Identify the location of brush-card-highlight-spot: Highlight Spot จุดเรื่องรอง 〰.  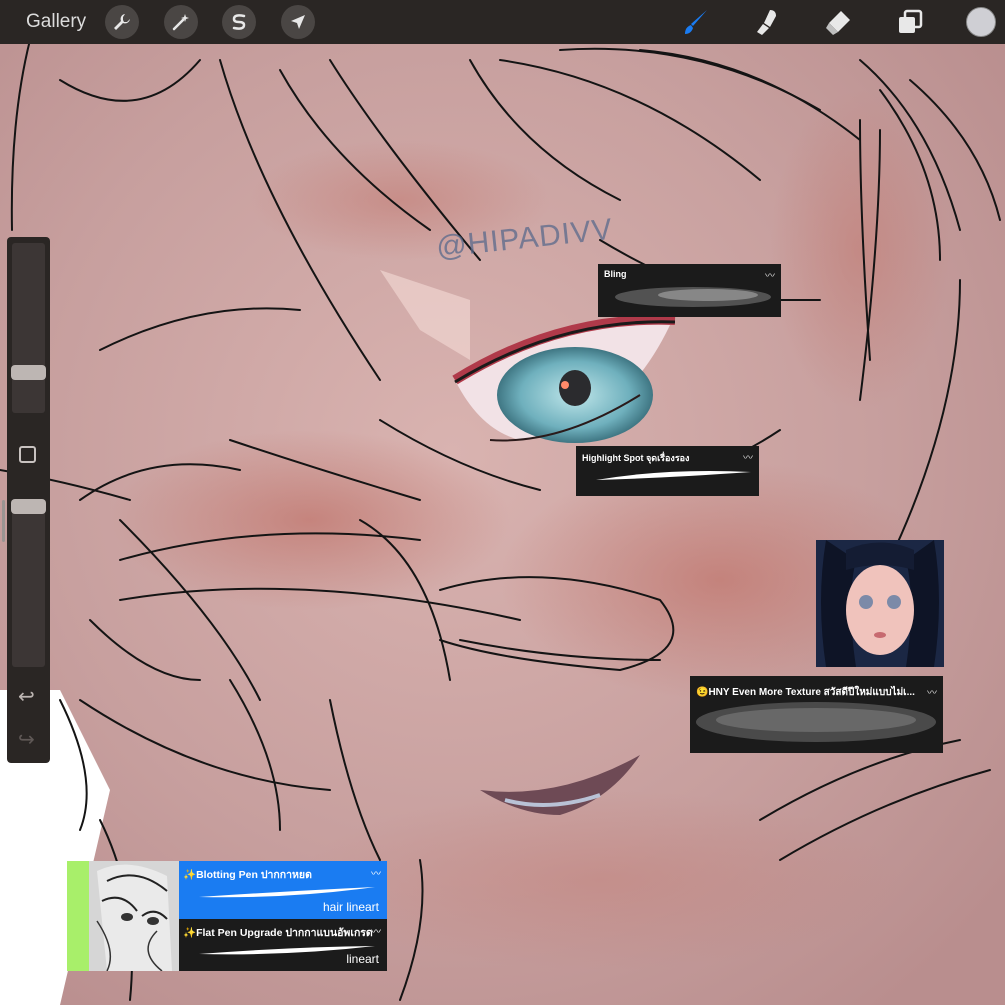
(667, 471).